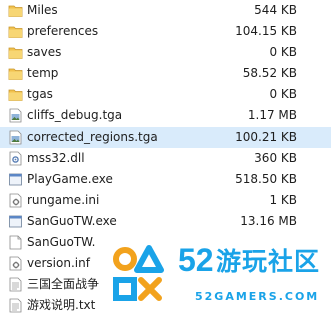 The image size is (331, 317). Describe the element at coordinates (165, 31) in the screenshot. I see `file-row: preferences 104.15 KB` at that location.